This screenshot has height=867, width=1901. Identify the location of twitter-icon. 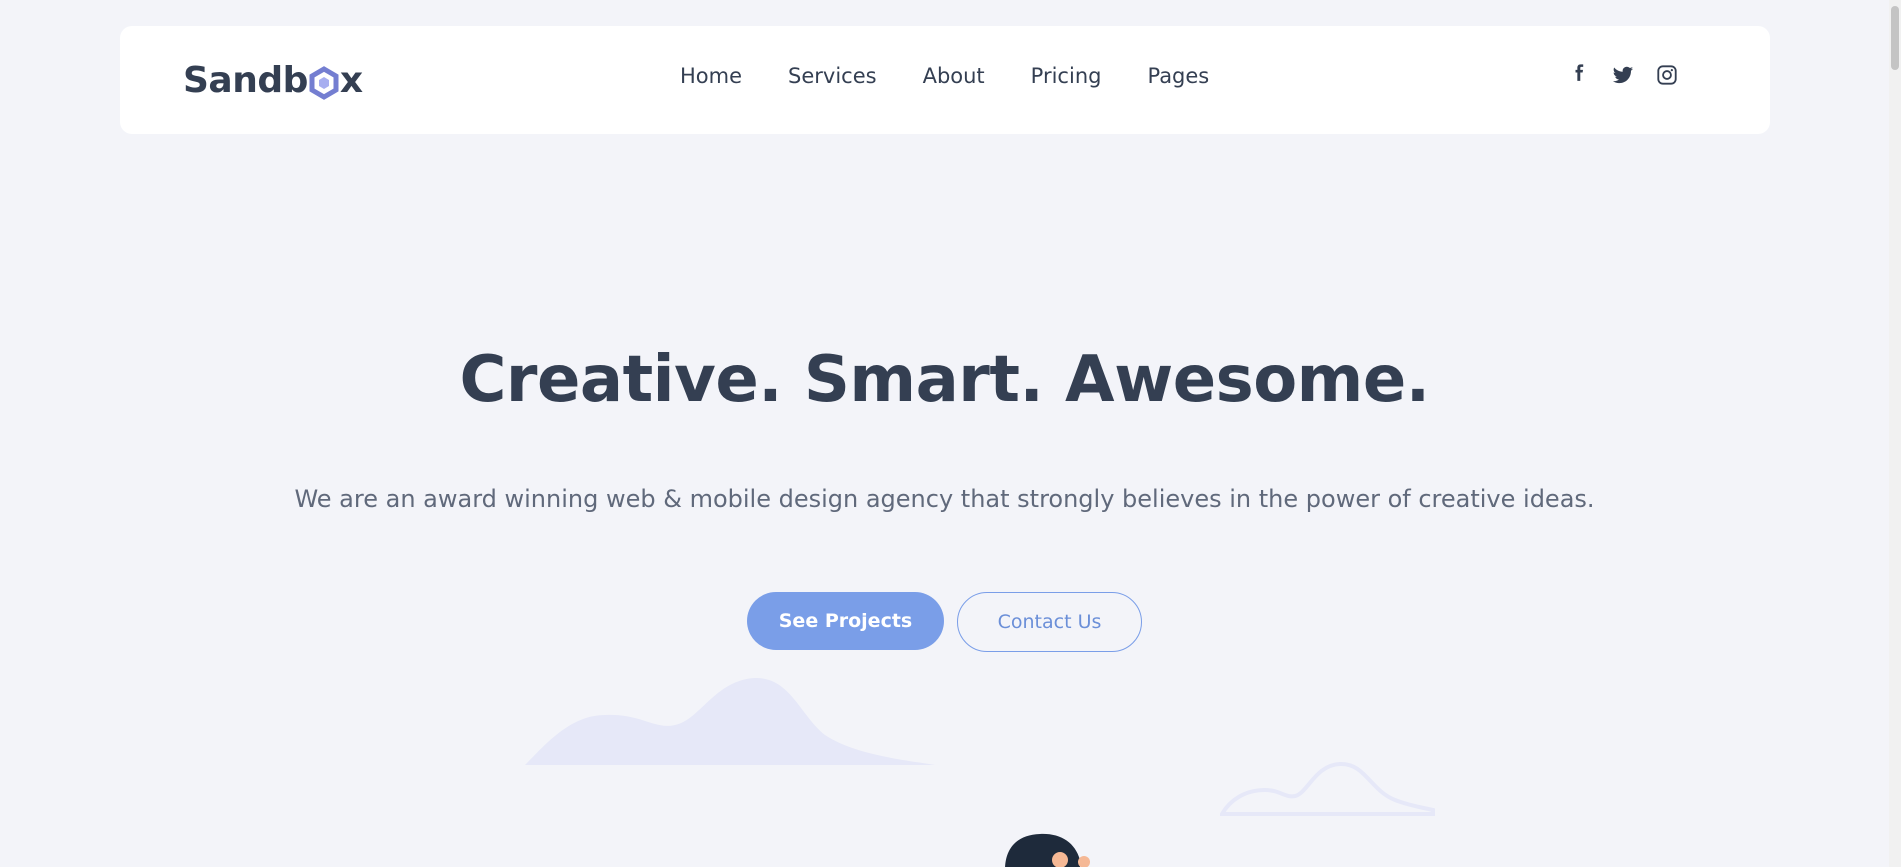
(1623, 75).